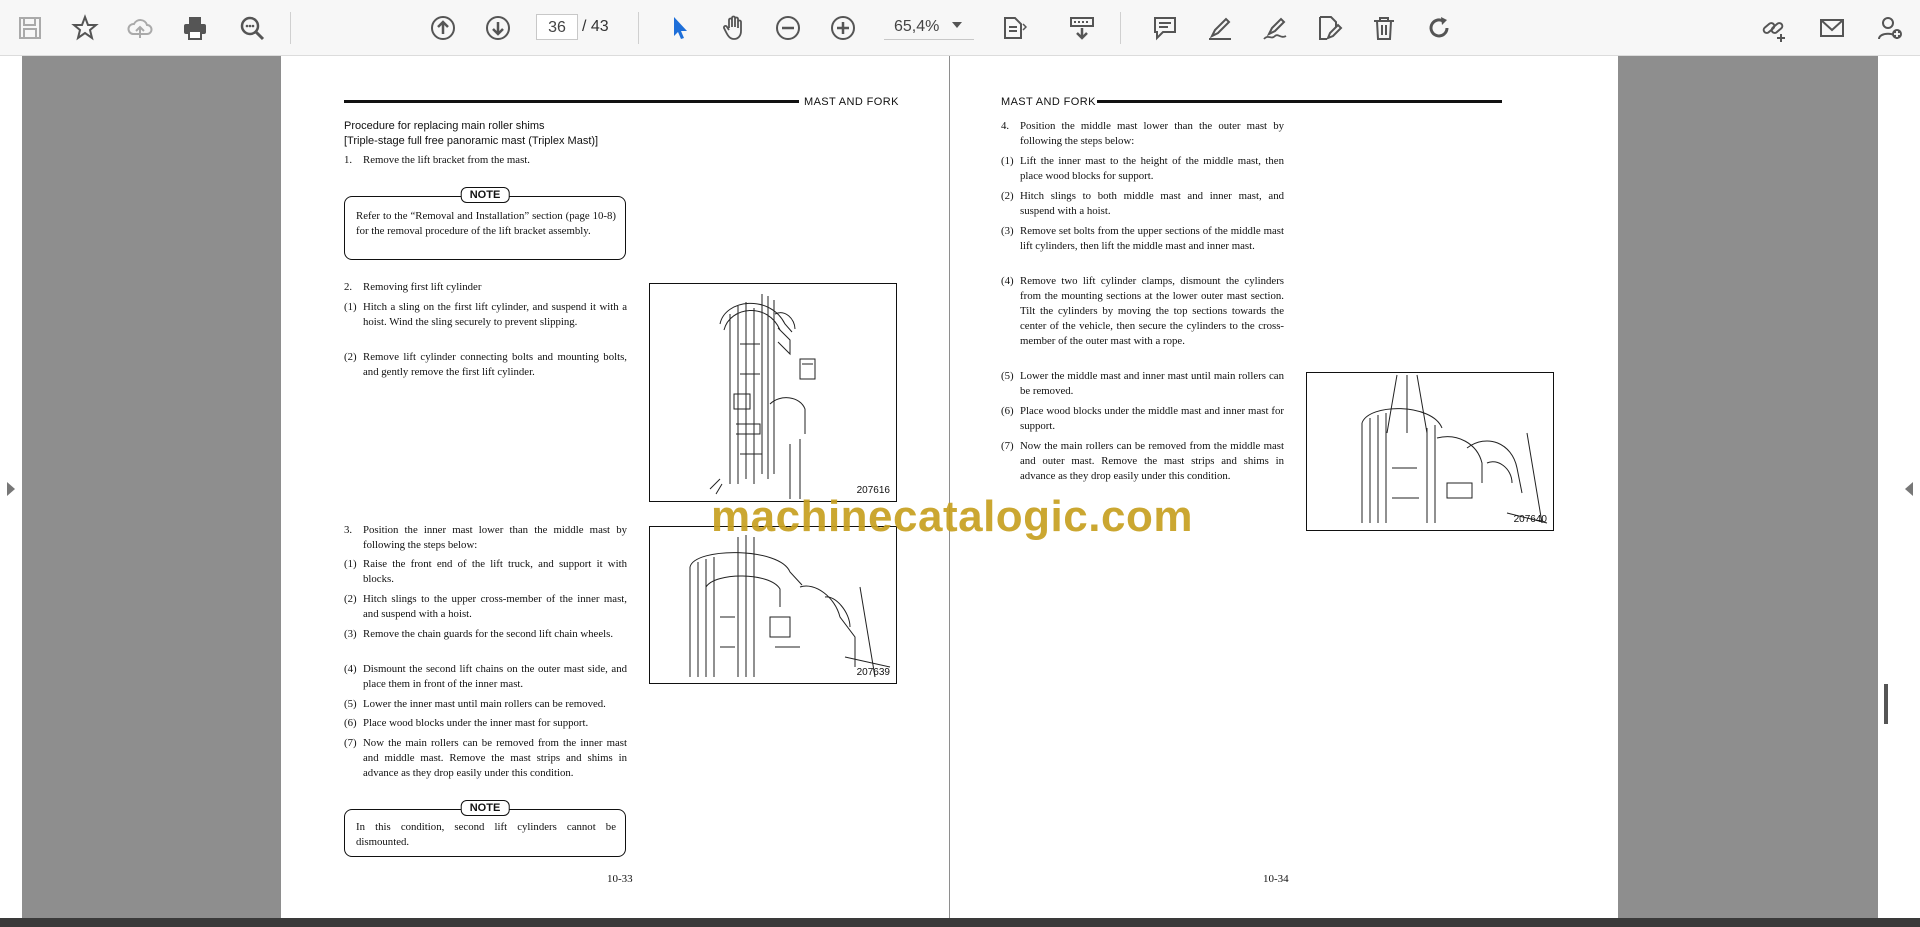 The height and width of the screenshot is (927, 1920). I want to click on share-link-icon, so click(1774, 28).